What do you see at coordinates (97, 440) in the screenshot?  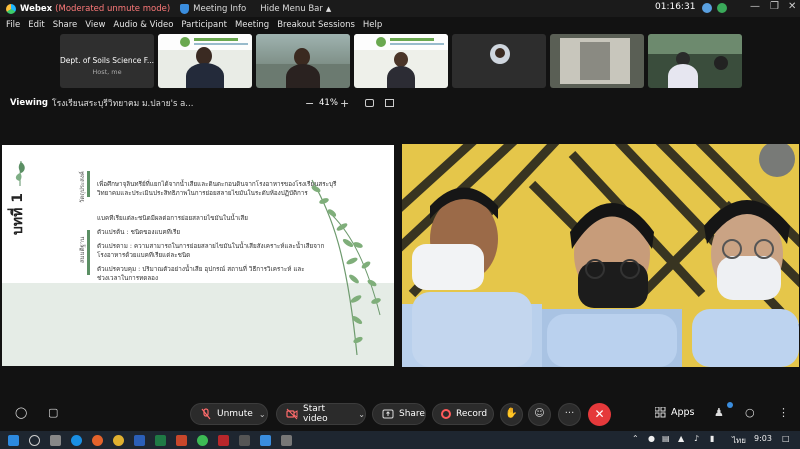 I see `firefox-icon` at bounding box center [97, 440].